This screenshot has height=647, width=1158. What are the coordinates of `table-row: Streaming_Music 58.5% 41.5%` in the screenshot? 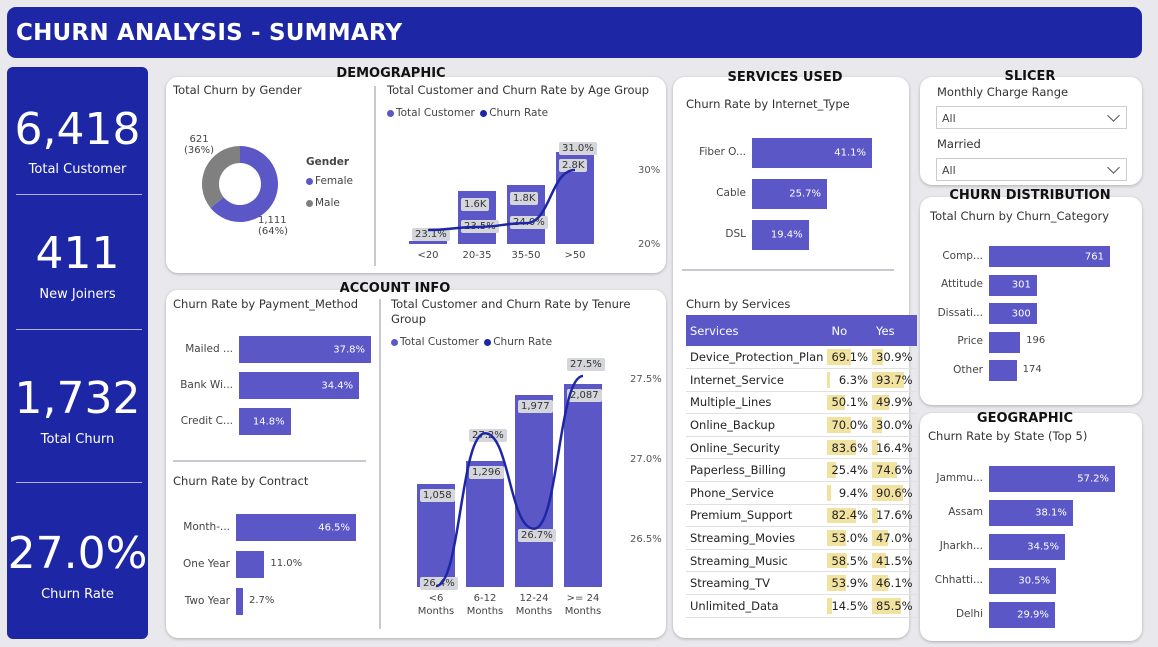 It's located at (801, 561).